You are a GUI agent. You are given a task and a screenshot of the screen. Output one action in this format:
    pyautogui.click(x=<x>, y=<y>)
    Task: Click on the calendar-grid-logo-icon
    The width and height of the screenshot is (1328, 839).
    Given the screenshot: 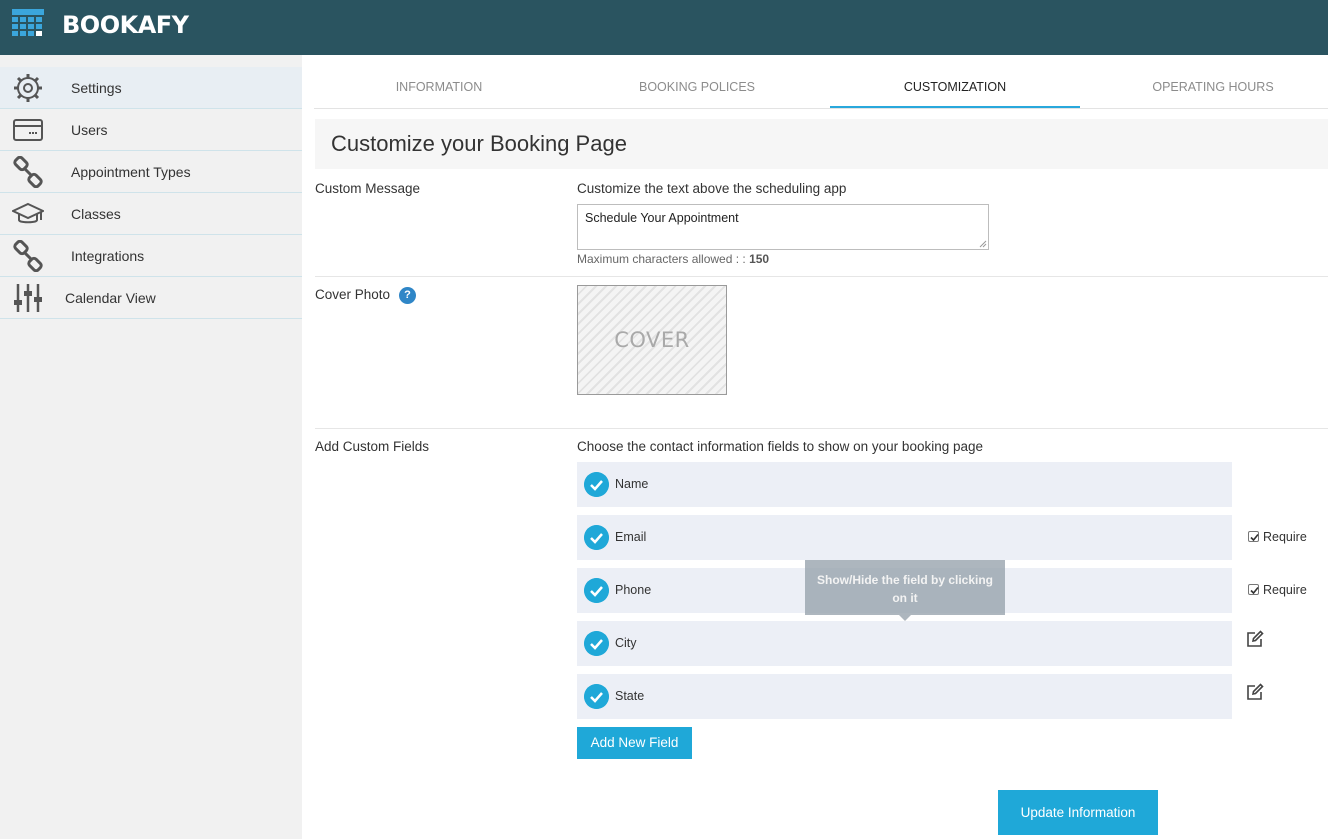 What is the action you would take?
    pyautogui.click(x=28, y=22)
    